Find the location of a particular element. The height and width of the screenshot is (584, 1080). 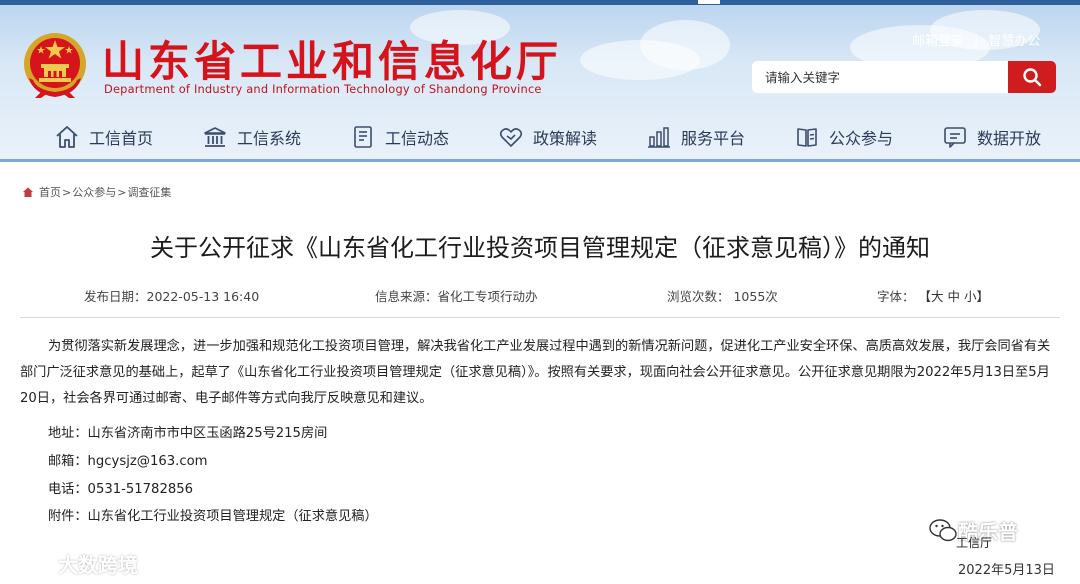

top-links: 邮箱登录 | 智慧办公 is located at coordinates (976, 39).